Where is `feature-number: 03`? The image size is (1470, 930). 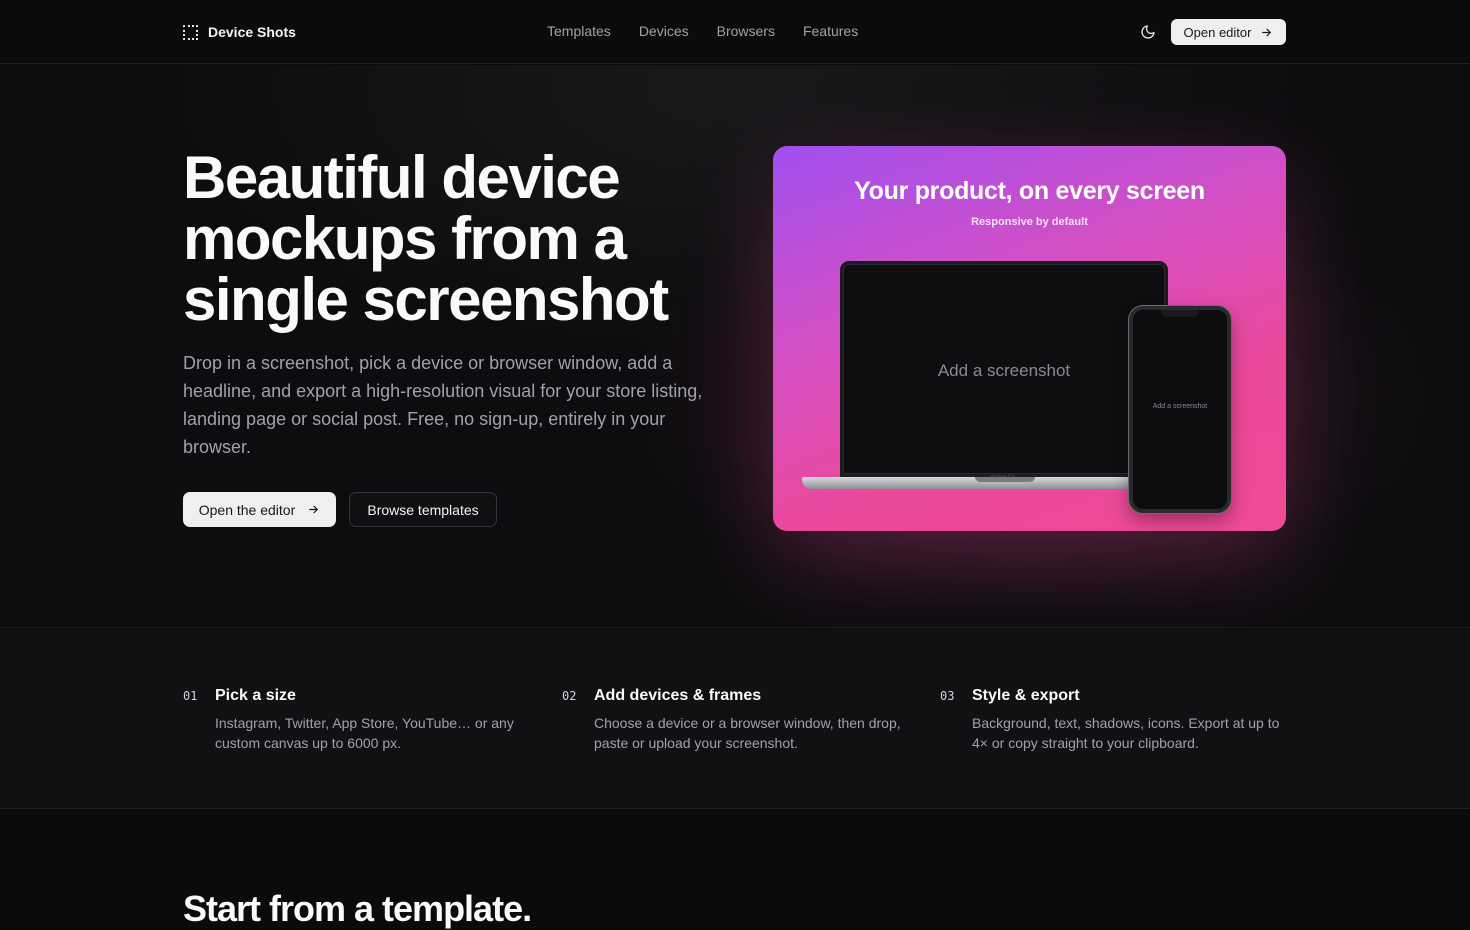
feature-number: 03 is located at coordinates (947, 696).